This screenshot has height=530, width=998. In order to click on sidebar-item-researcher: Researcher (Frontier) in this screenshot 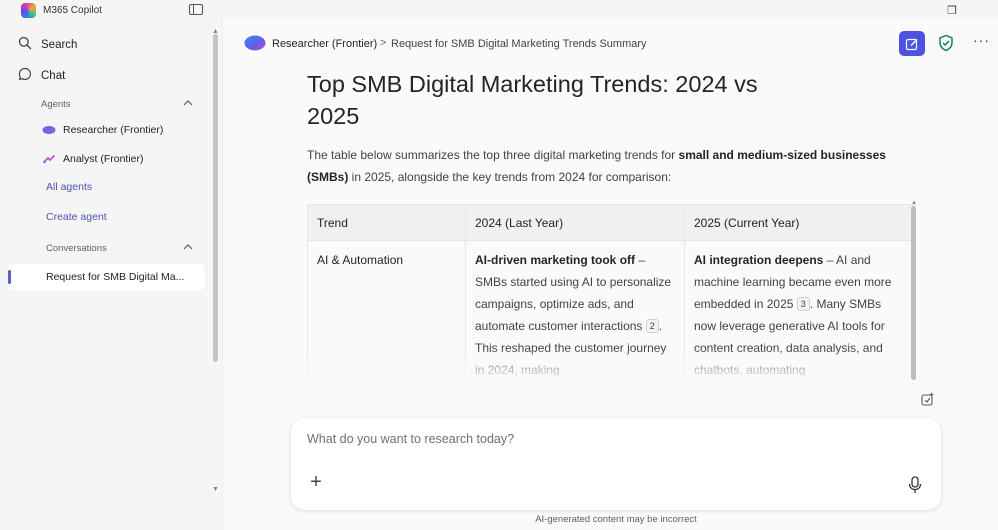, I will do `click(102, 130)`.